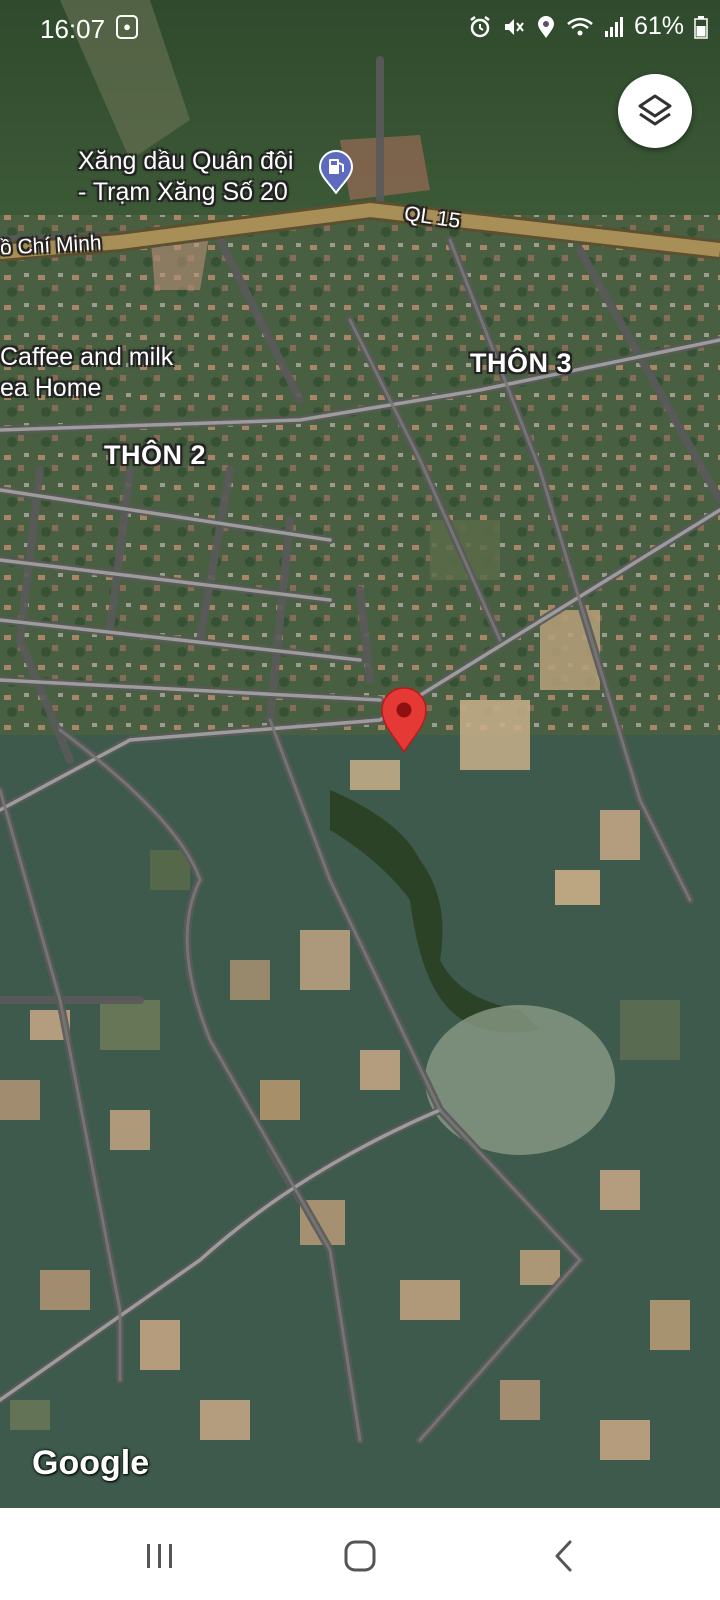 This screenshot has width=720, height=1600. Describe the element at coordinates (658, 26) in the screenshot. I see `battery-percent: 61%` at that location.